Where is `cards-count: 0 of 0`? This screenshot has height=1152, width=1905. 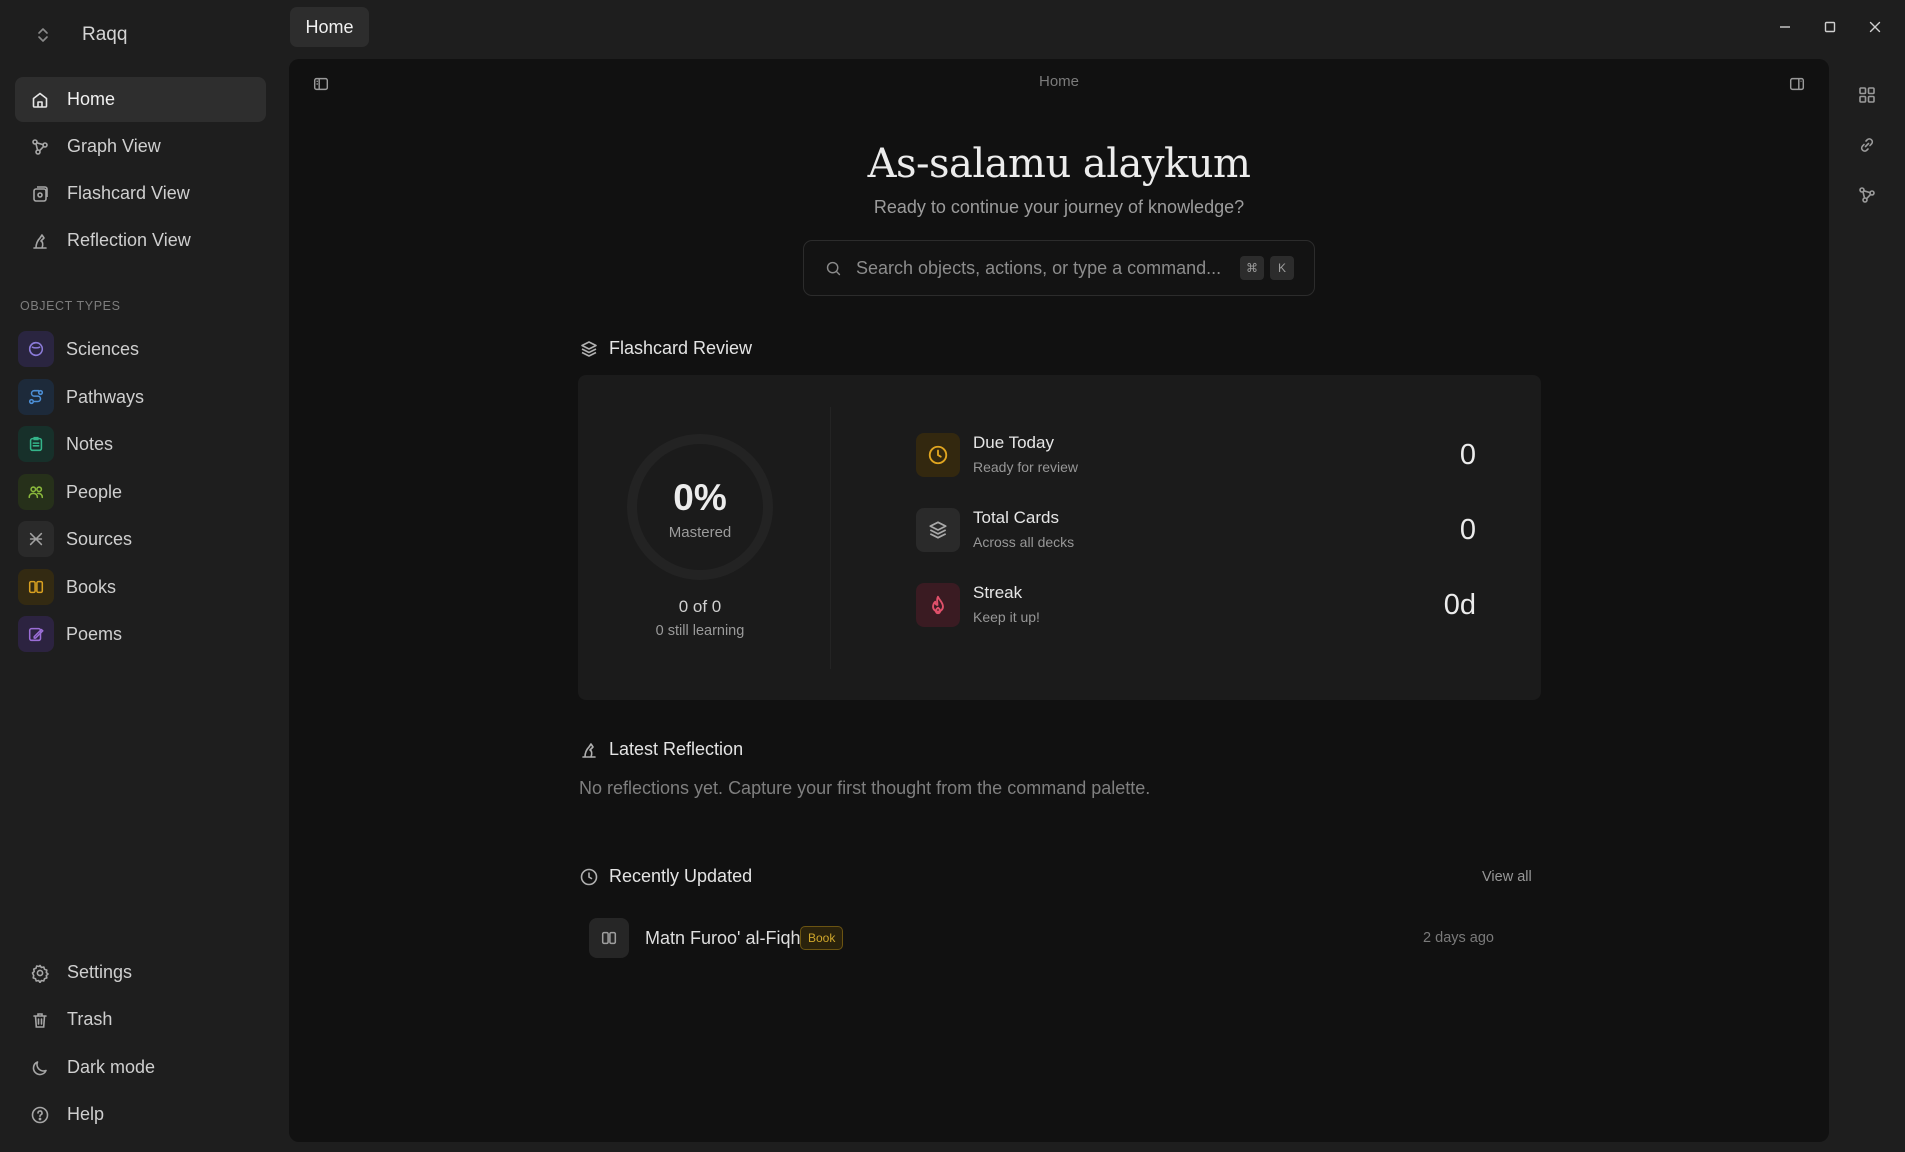 cards-count: 0 of 0 is located at coordinates (700, 606).